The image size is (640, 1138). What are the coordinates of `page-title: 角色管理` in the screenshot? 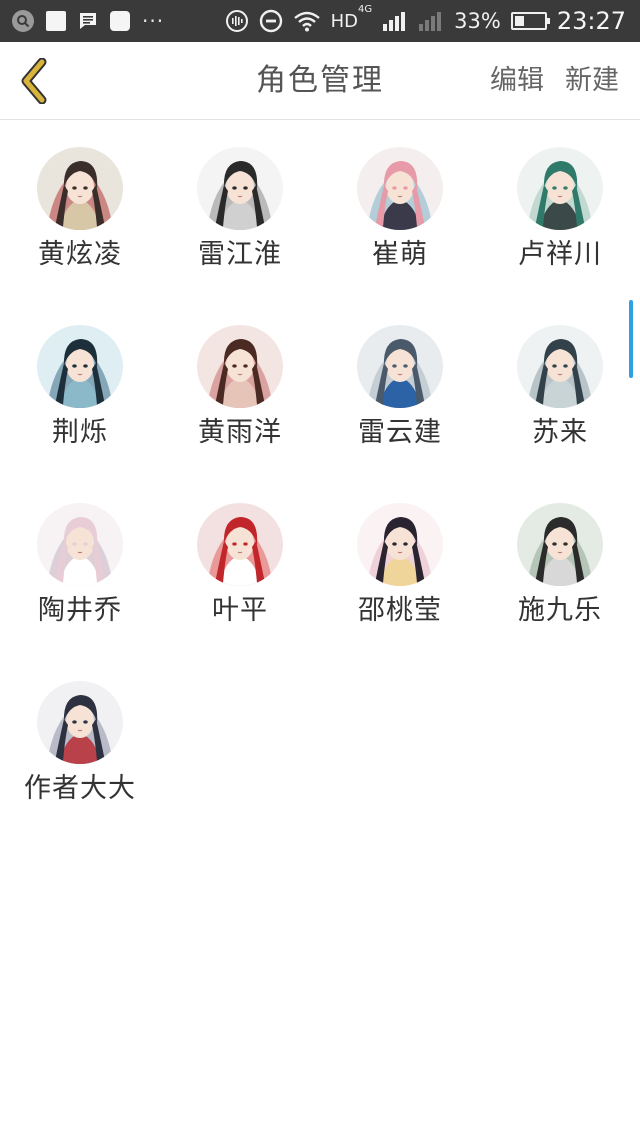 It's located at (320, 80).